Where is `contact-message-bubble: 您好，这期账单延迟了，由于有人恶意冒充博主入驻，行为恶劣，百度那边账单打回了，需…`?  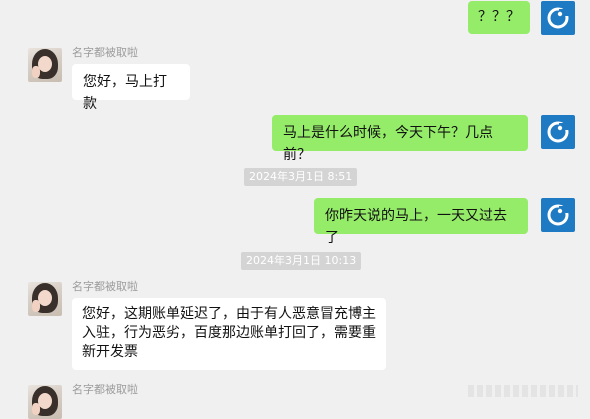 contact-message-bubble: 您好，这期账单延迟了，由于有人恶意冒充博主入驻，行为恶劣，百度那边账单打回了，需… is located at coordinates (229, 334).